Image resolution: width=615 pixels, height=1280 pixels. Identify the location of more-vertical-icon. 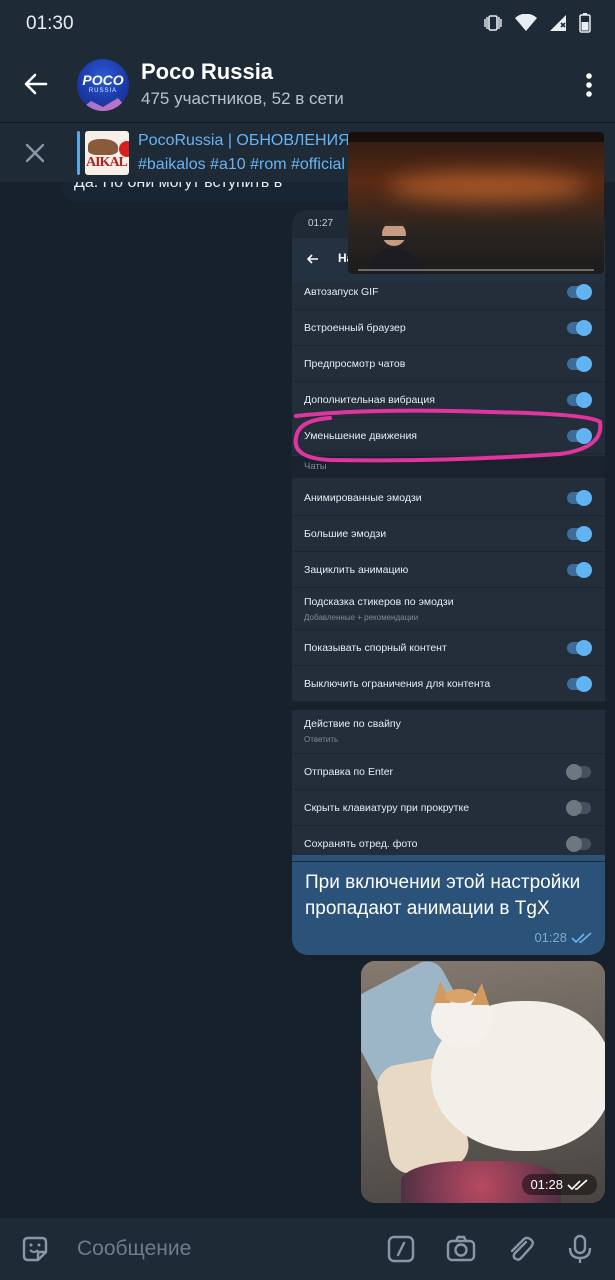
(589, 85).